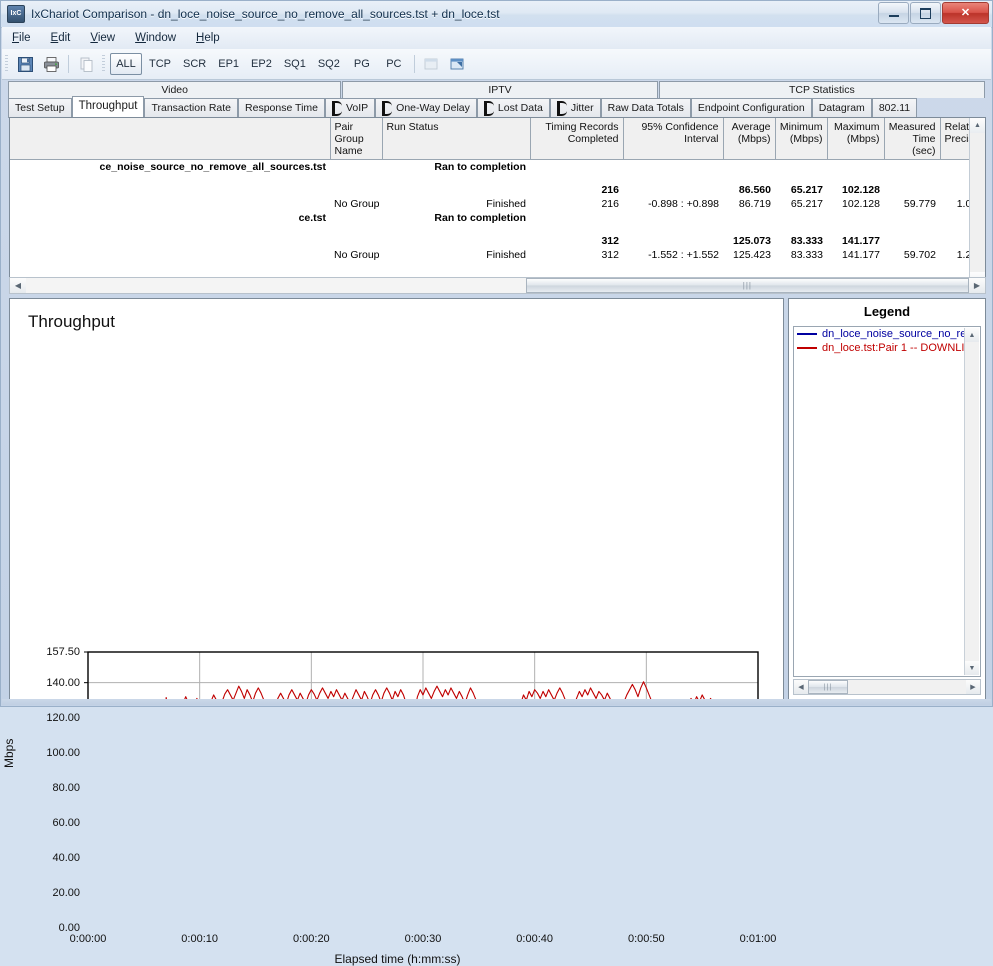 This screenshot has width=993, height=966. What do you see at coordinates (752, 241) in the screenshot?
I see `cell-average: 125.073` at bounding box center [752, 241].